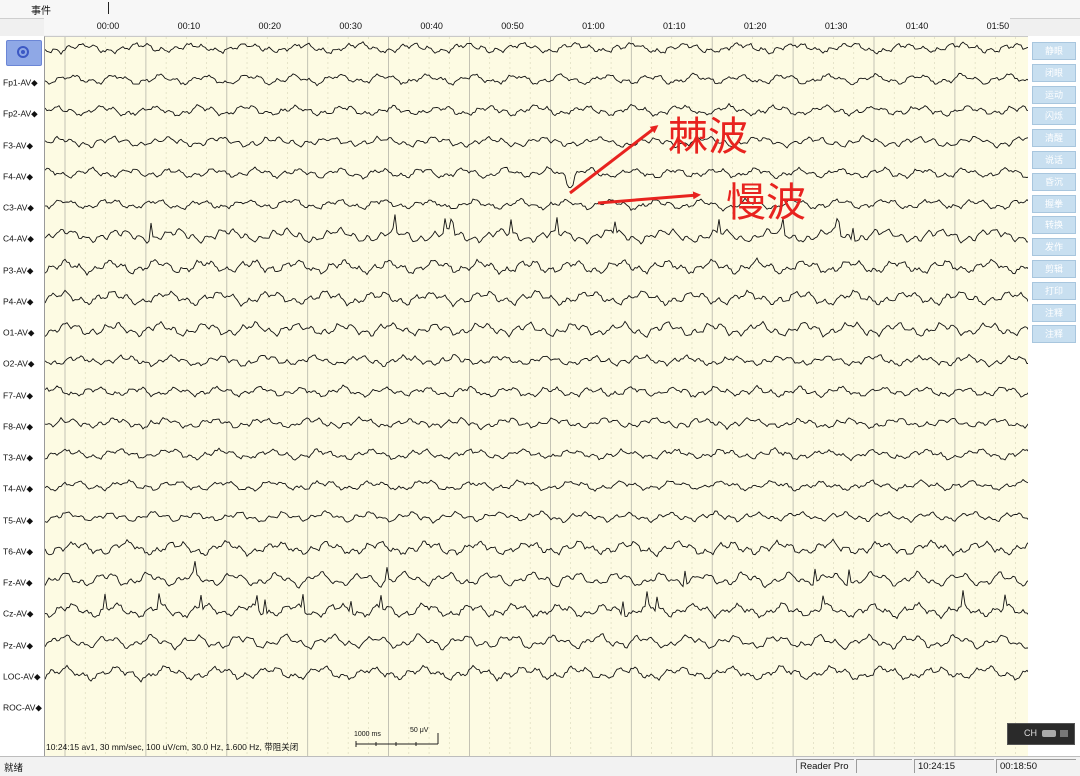 The image size is (1080, 776). Describe the element at coordinates (766, 203) in the screenshot. I see `slow-wave-annotation: 慢波` at that location.